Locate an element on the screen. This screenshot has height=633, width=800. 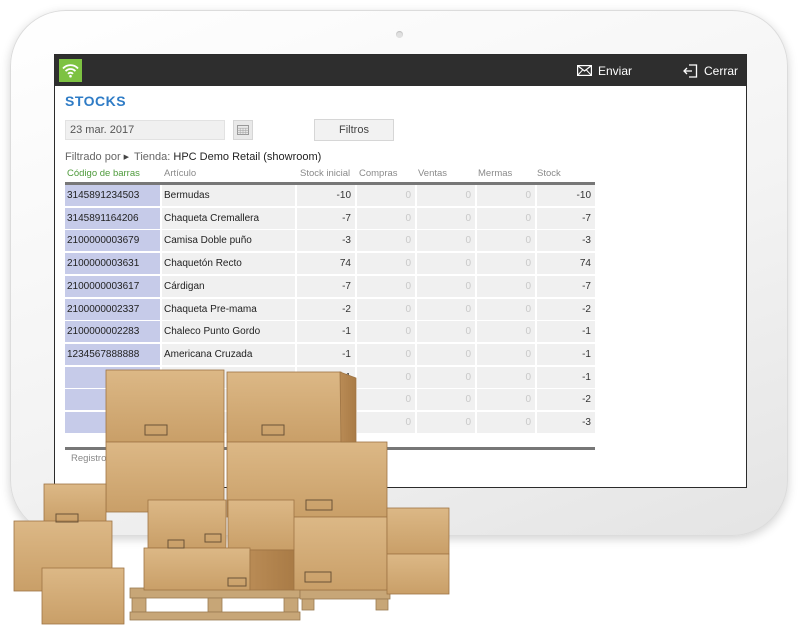
logout-icon is located at coordinates (690, 70).